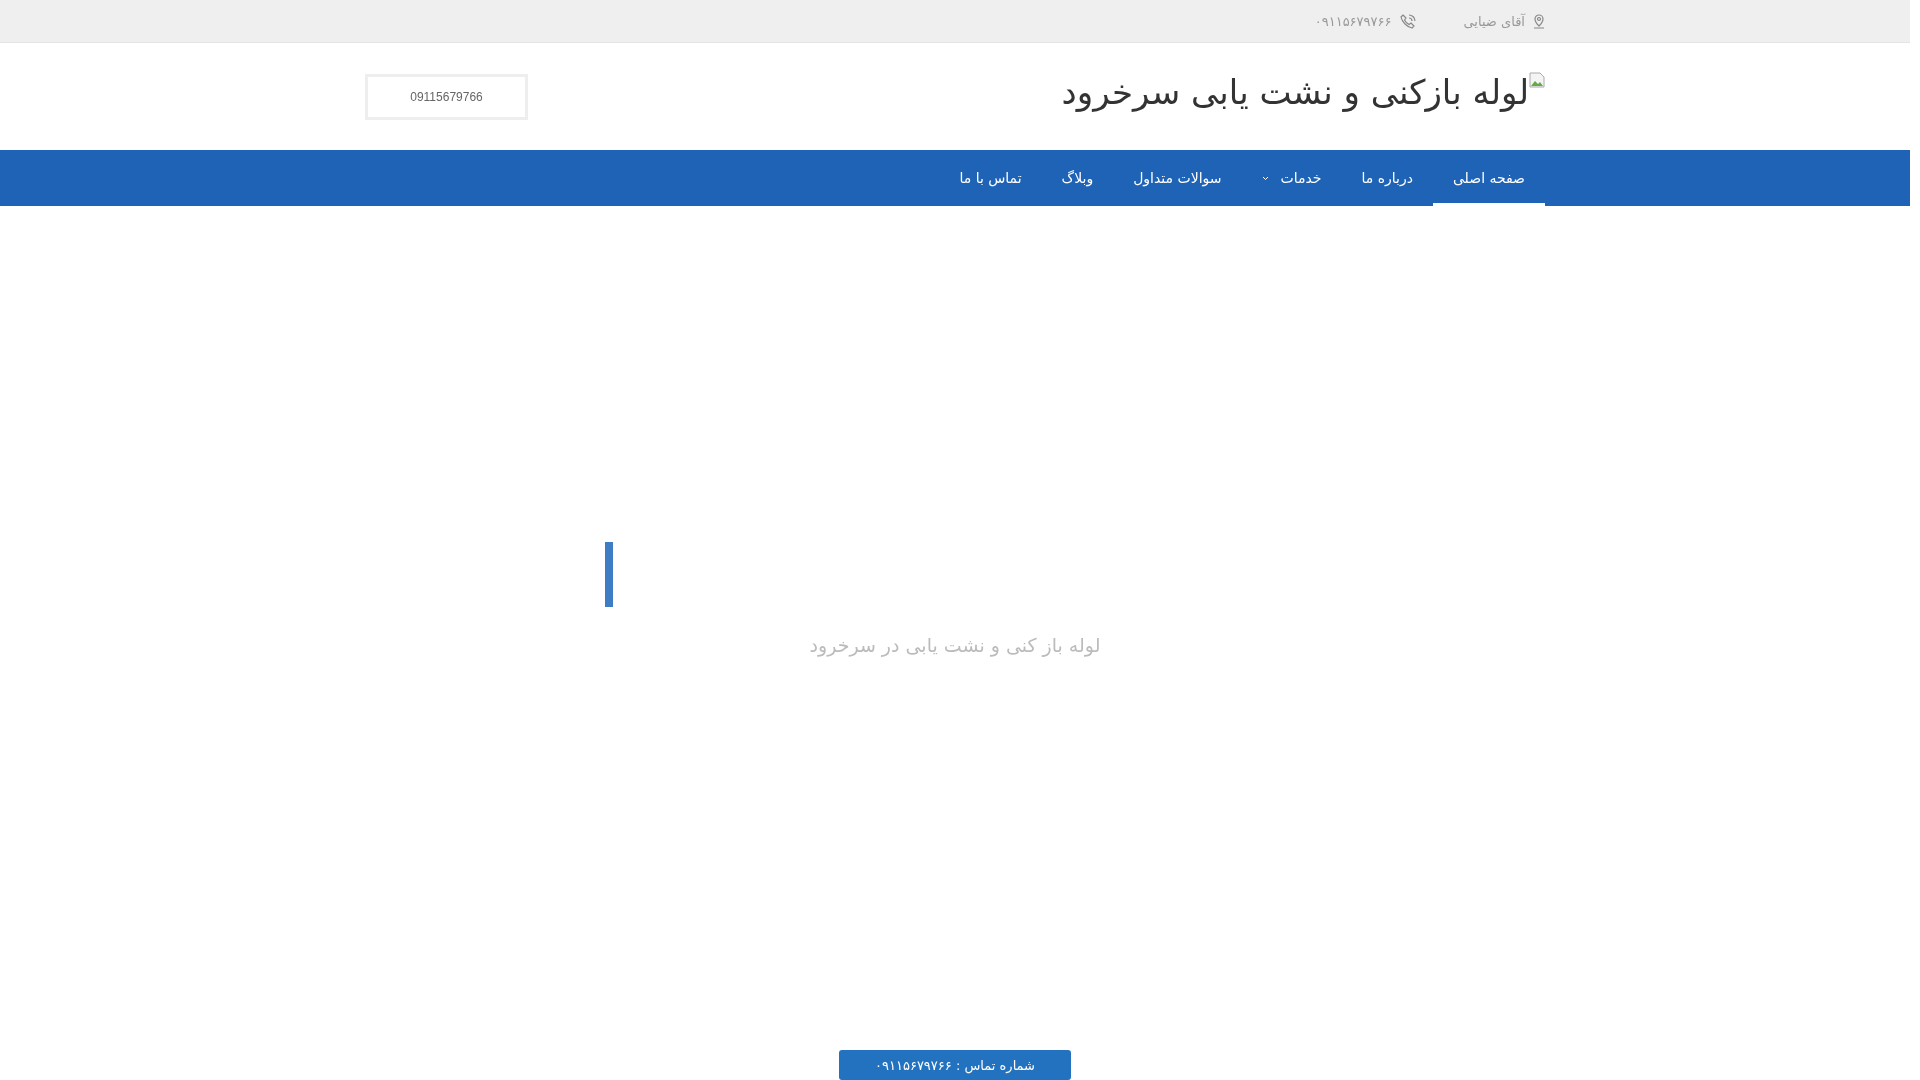 The height and width of the screenshot is (1080, 1920). I want to click on nav-item: تماس با ما, so click(990, 178).